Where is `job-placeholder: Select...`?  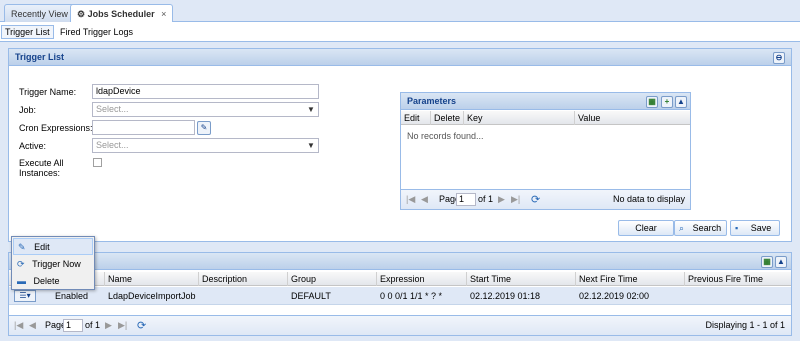
job-placeholder: Select... is located at coordinates (112, 109).